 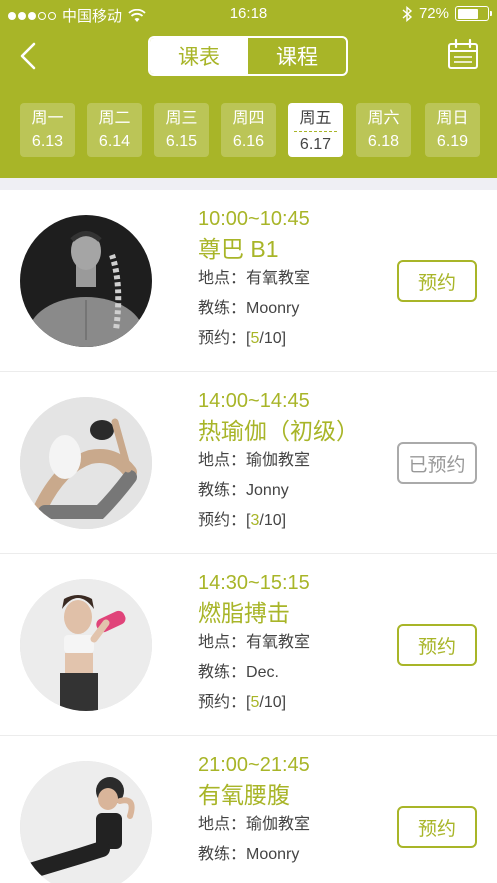 What do you see at coordinates (114, 130) in the screenshot?
I see `day-tab-tue: 周二 6.14` at bounding box center [114, 130].